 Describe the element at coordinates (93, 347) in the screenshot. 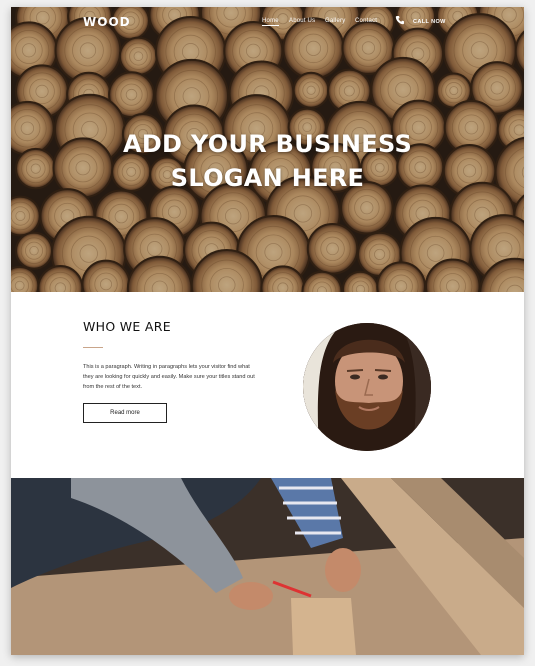

I see `title-divider` at that location.